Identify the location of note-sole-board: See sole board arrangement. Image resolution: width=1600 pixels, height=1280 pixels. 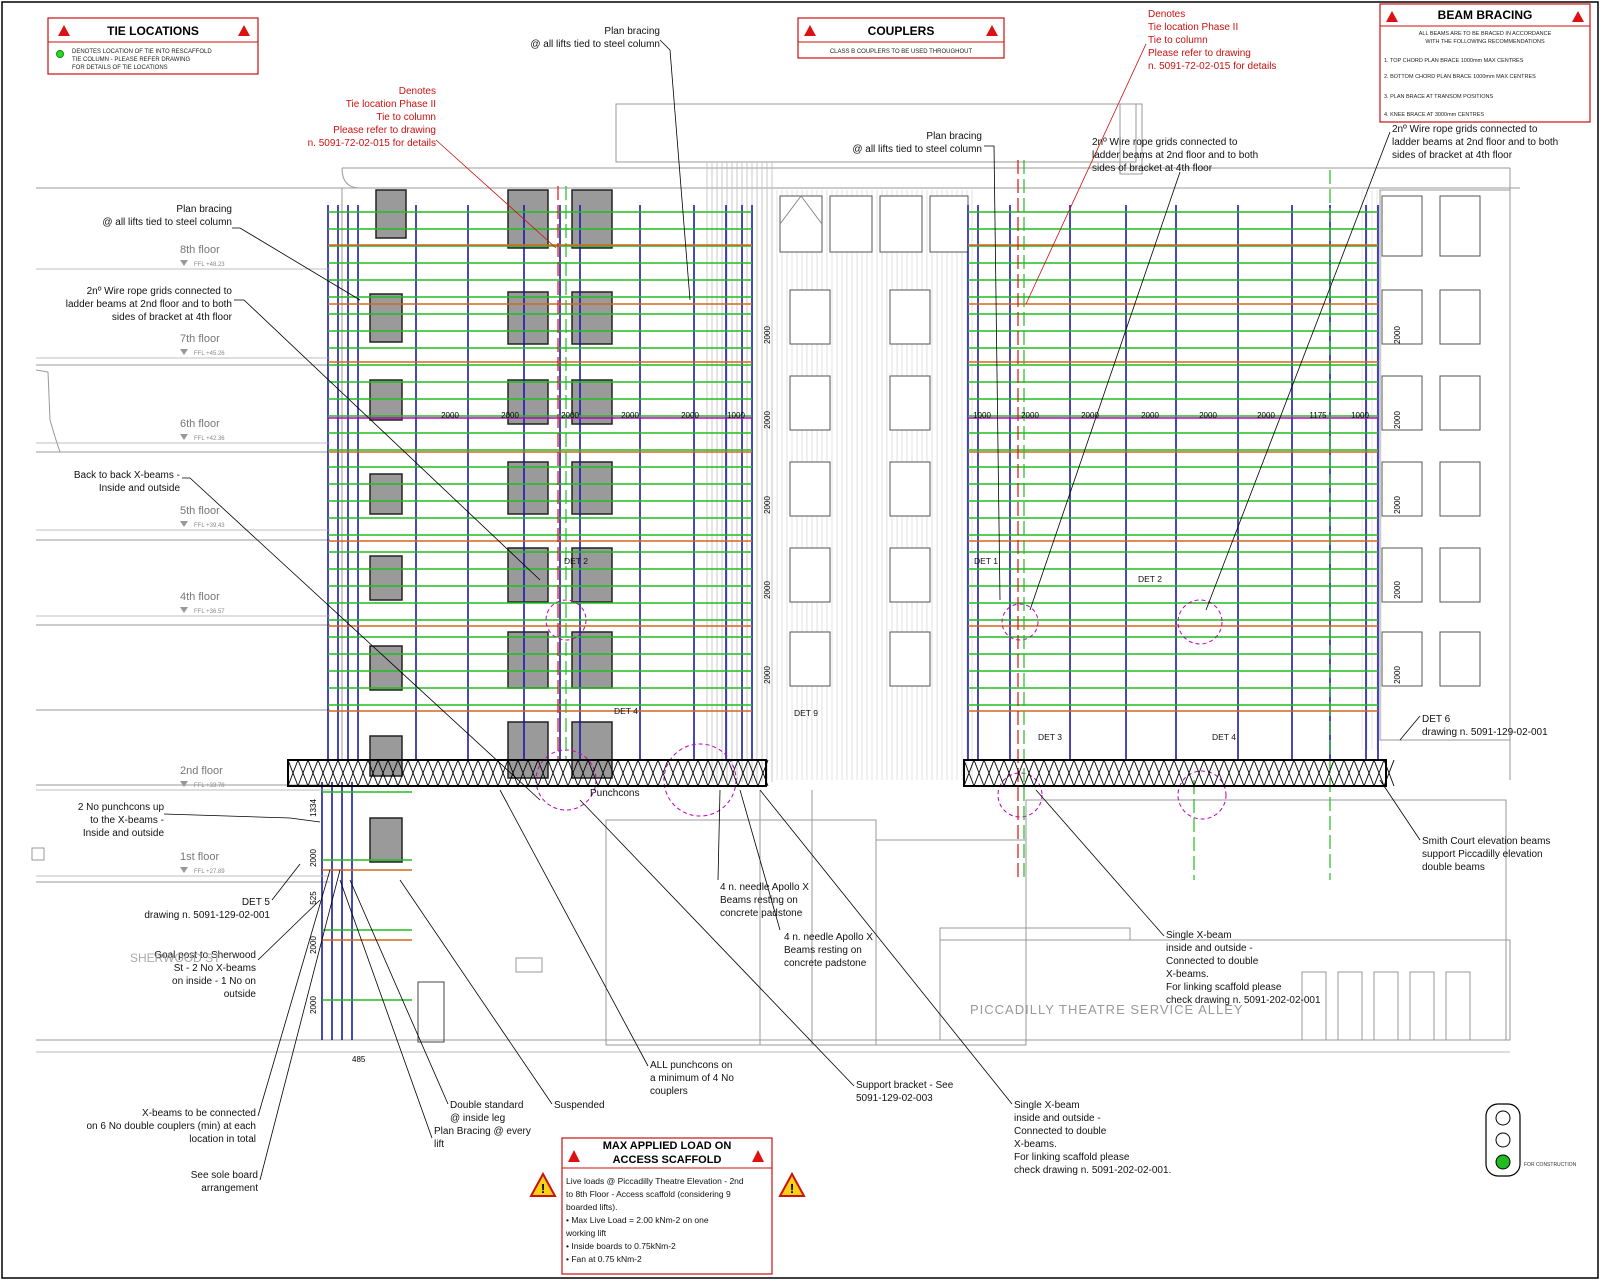
(224, 1182).